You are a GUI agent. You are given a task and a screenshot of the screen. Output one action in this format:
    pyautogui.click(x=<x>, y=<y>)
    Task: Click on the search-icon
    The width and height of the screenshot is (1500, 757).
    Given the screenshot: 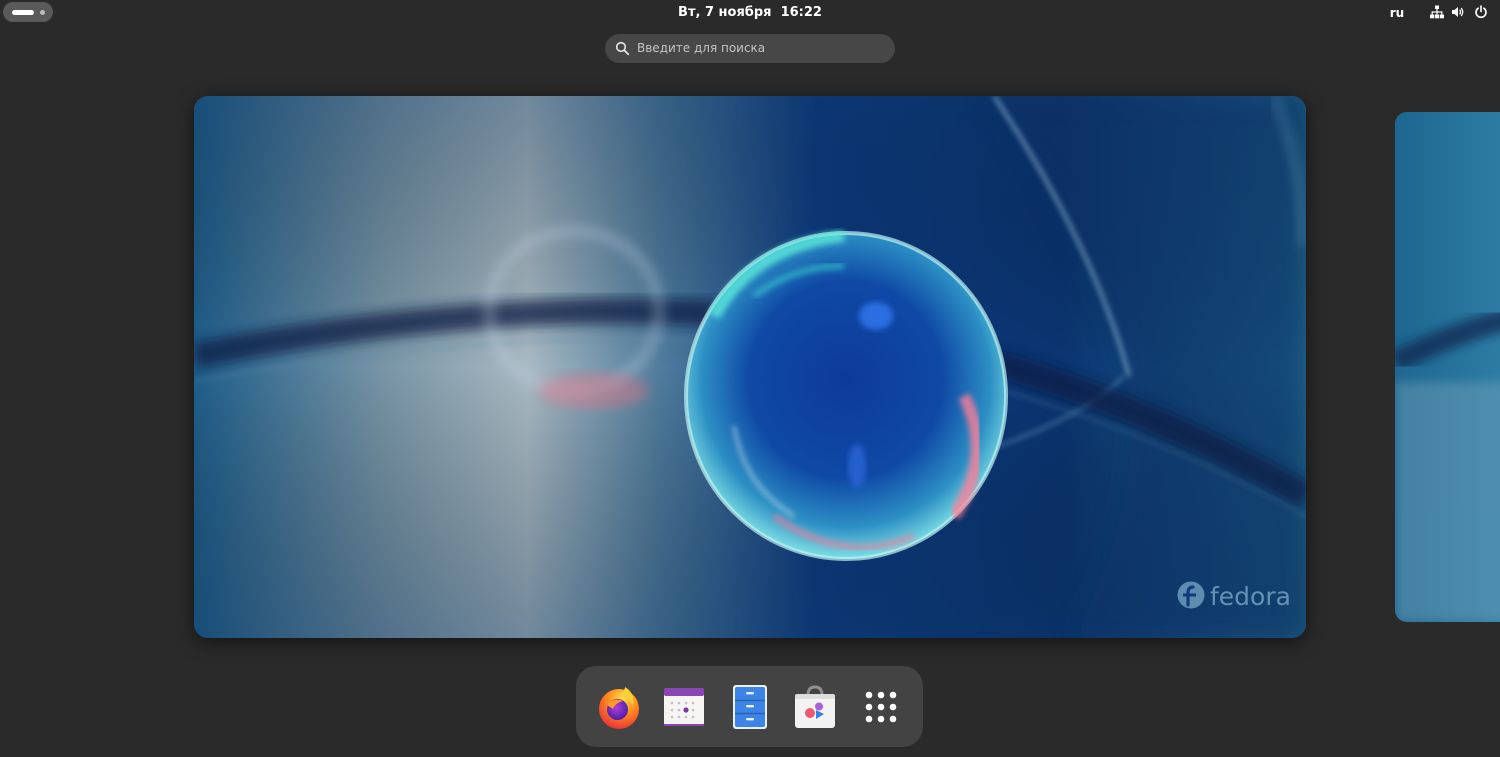 What is the action you would take?
    pyautogui.click(x=622, y=48)
    